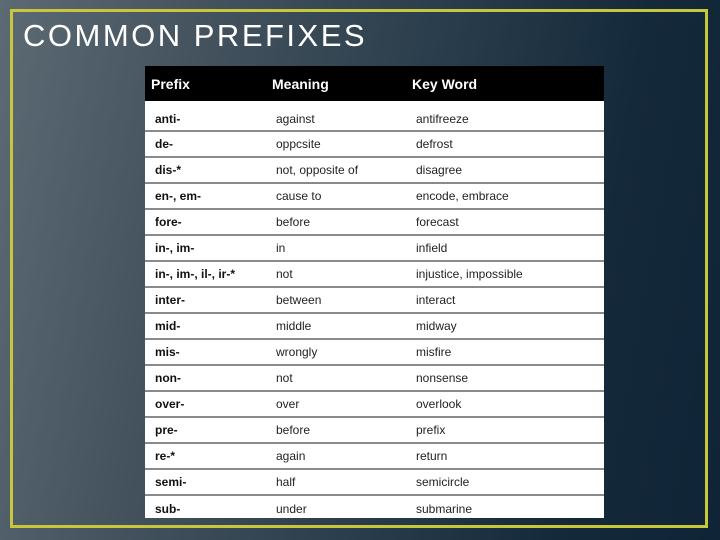  Describe the element at coordinates (336, 143) in the screenshot. I see `meaning-cell: oppcsite` at that location.